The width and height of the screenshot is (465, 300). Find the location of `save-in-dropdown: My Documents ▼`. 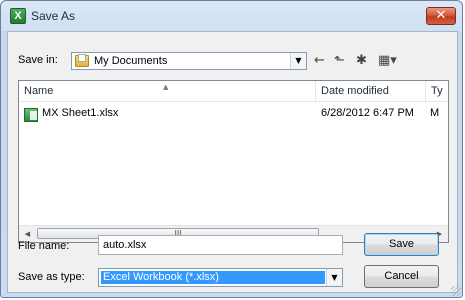

save-in-dropdown: My Documents ▼ is located at coordinates (189, 61).